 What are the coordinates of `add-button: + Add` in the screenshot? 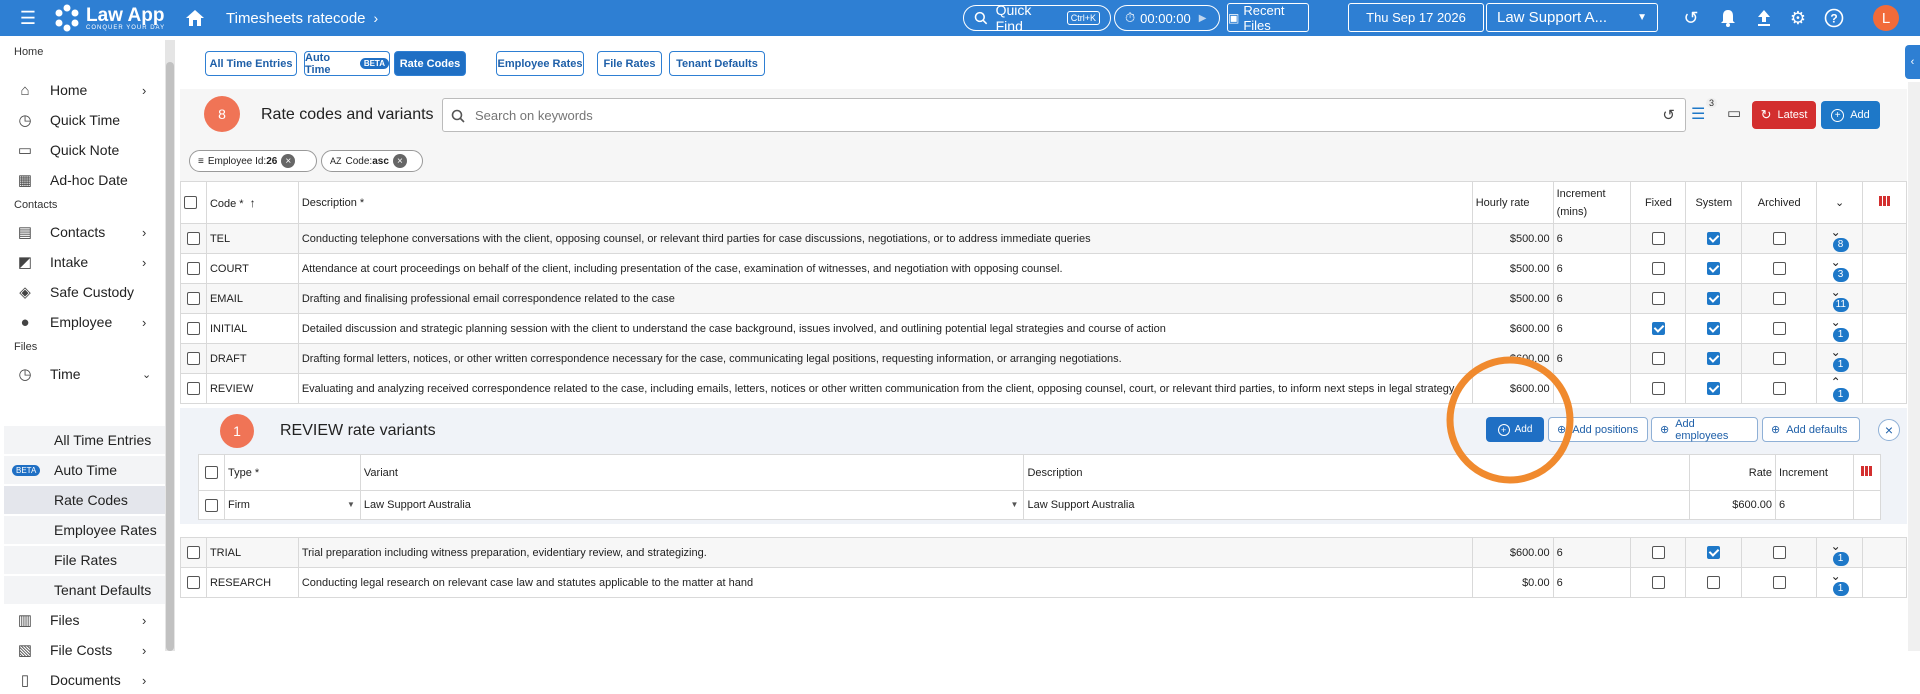 It's located at (1850, 115).